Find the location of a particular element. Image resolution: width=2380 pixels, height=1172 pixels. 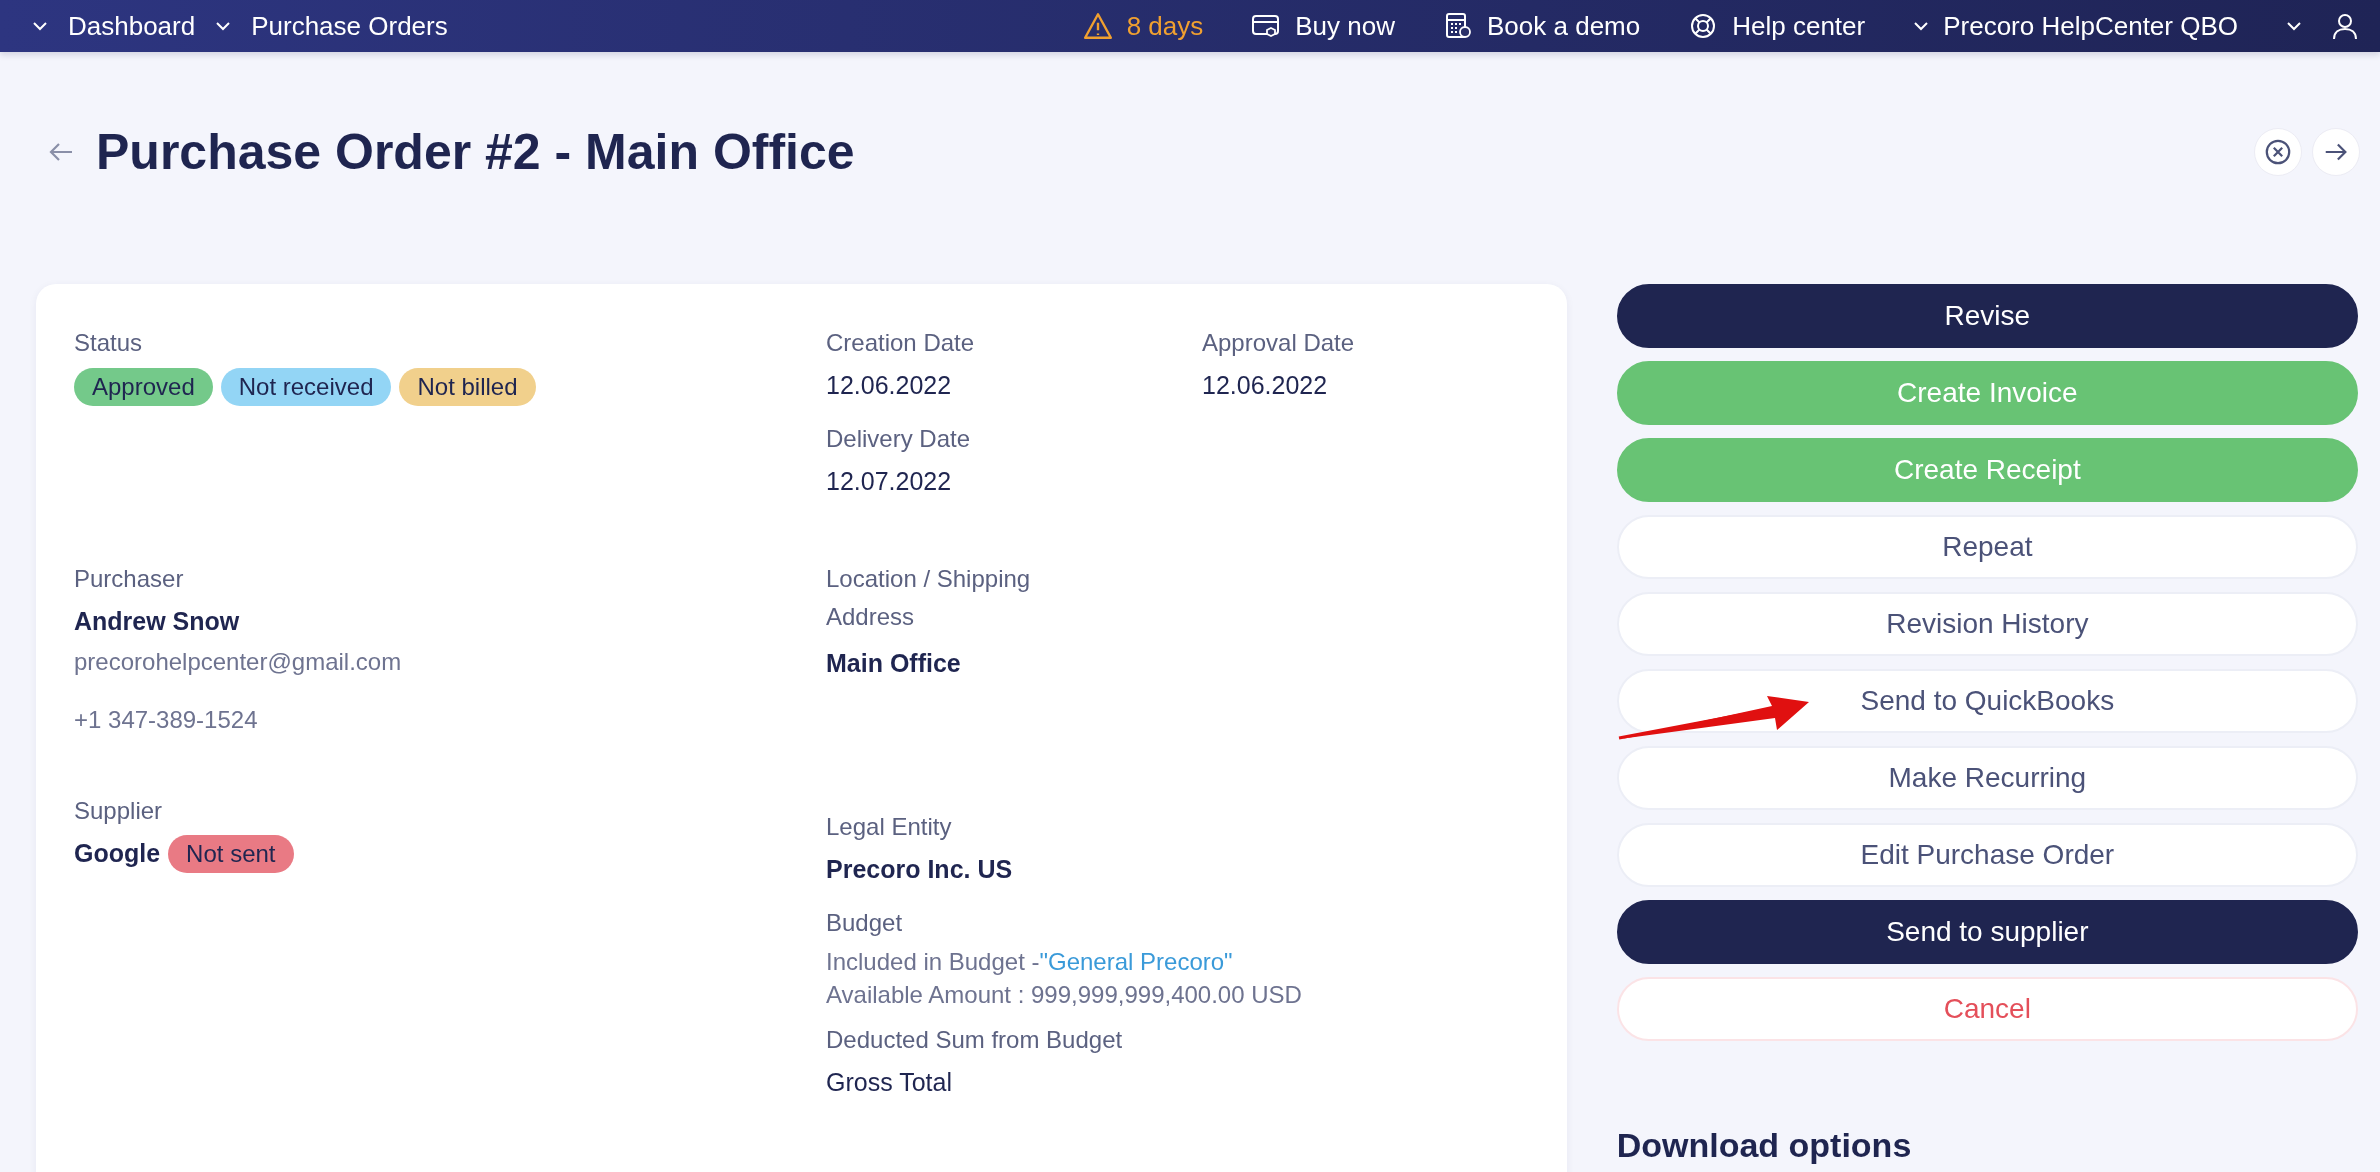

action-button: Revise is located at coordinates (1987, 316).